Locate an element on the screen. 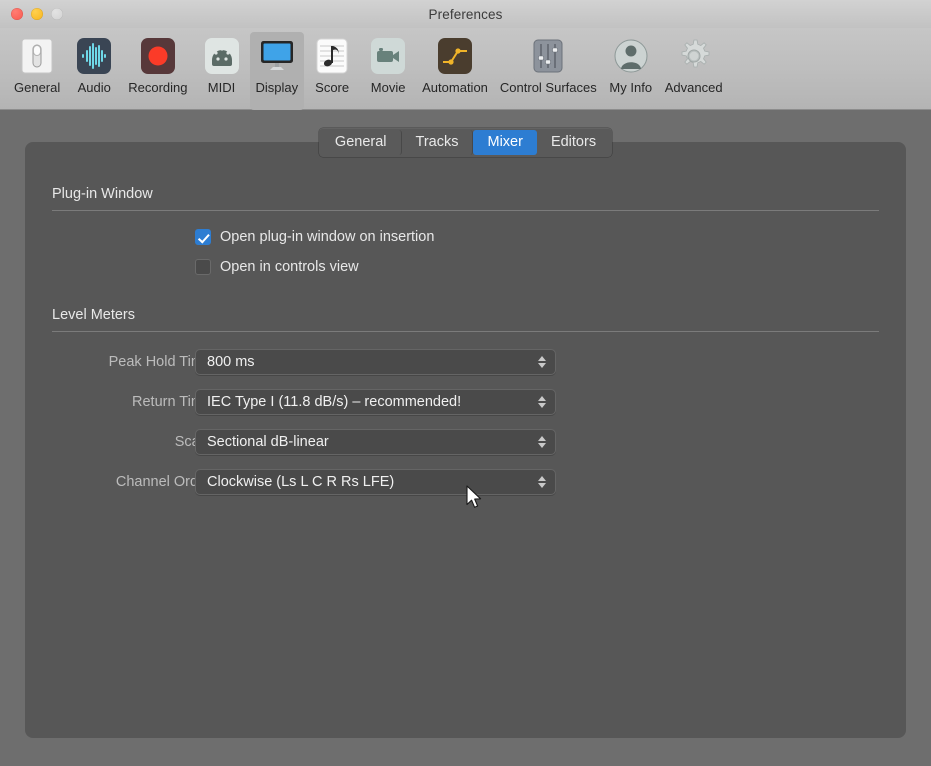 This screenshot has width=931, height=766. toolbar-item-label: General is located at coordinates (37, 87).